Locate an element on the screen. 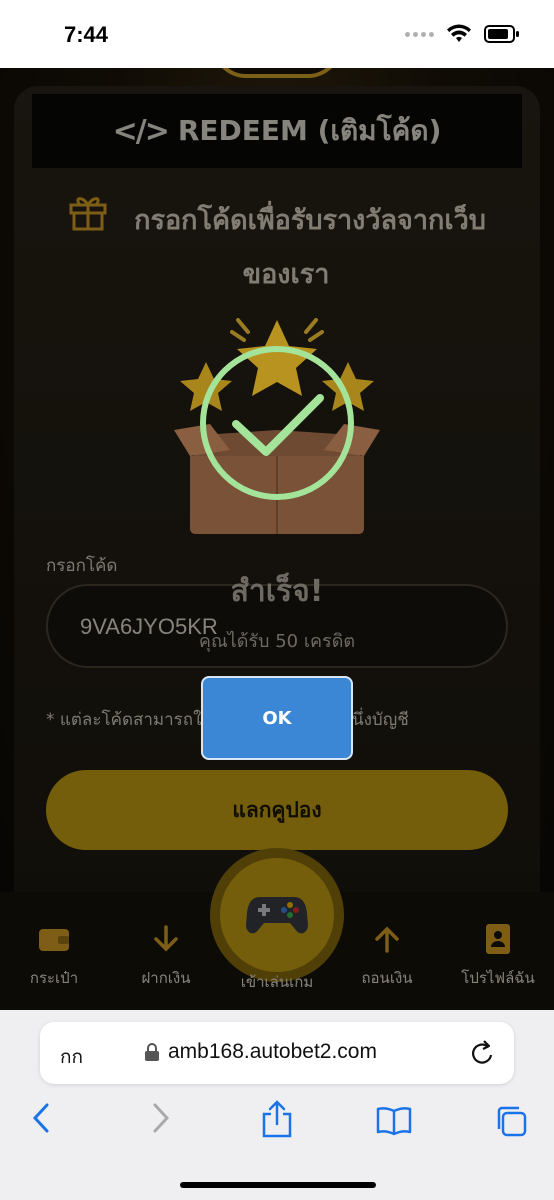  status-icons is located at coordinates (462, 34).